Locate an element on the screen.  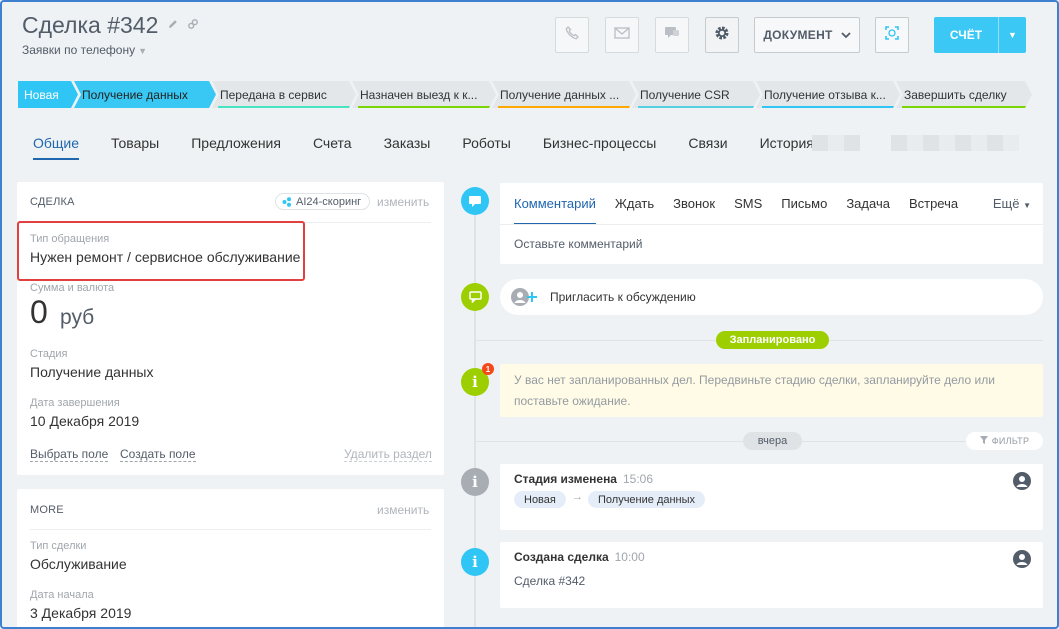
deal-type-label: Тип сделки is located at coordinates (58, 546).